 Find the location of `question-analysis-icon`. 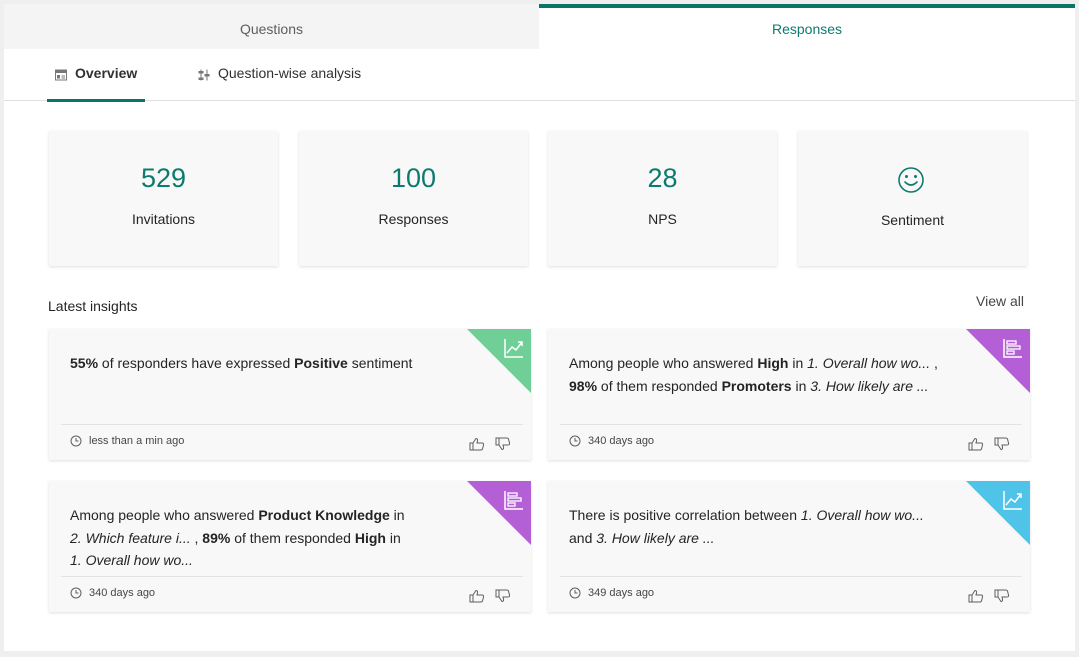

question-analysis-icon is located at coordinates (204, 75).